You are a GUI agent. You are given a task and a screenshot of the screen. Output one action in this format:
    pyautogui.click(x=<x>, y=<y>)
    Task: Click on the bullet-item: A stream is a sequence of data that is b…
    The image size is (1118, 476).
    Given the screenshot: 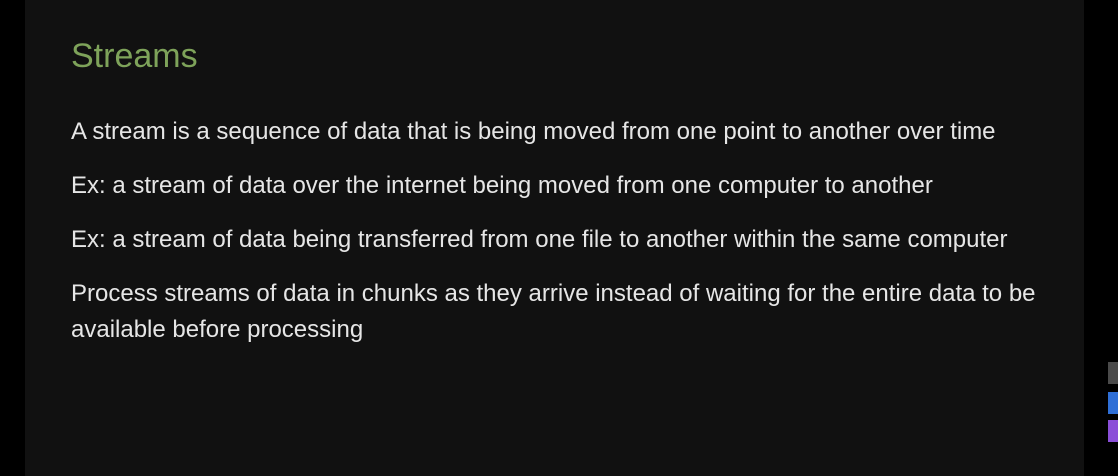 What is the action you would take?
    pyautogui.click(x=533, y=131)
    